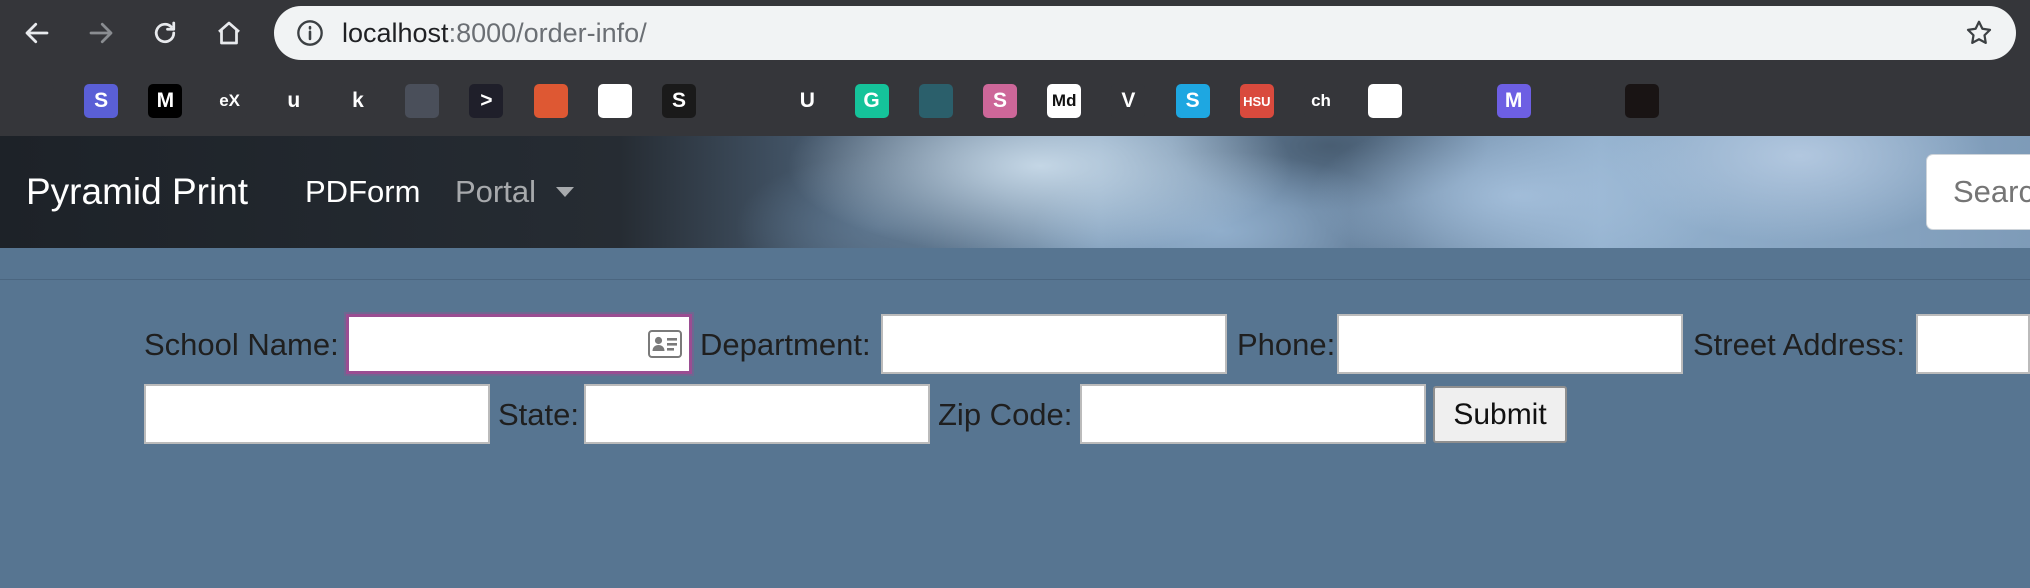  I want to click on url-host: localhost, so click(395, 33).